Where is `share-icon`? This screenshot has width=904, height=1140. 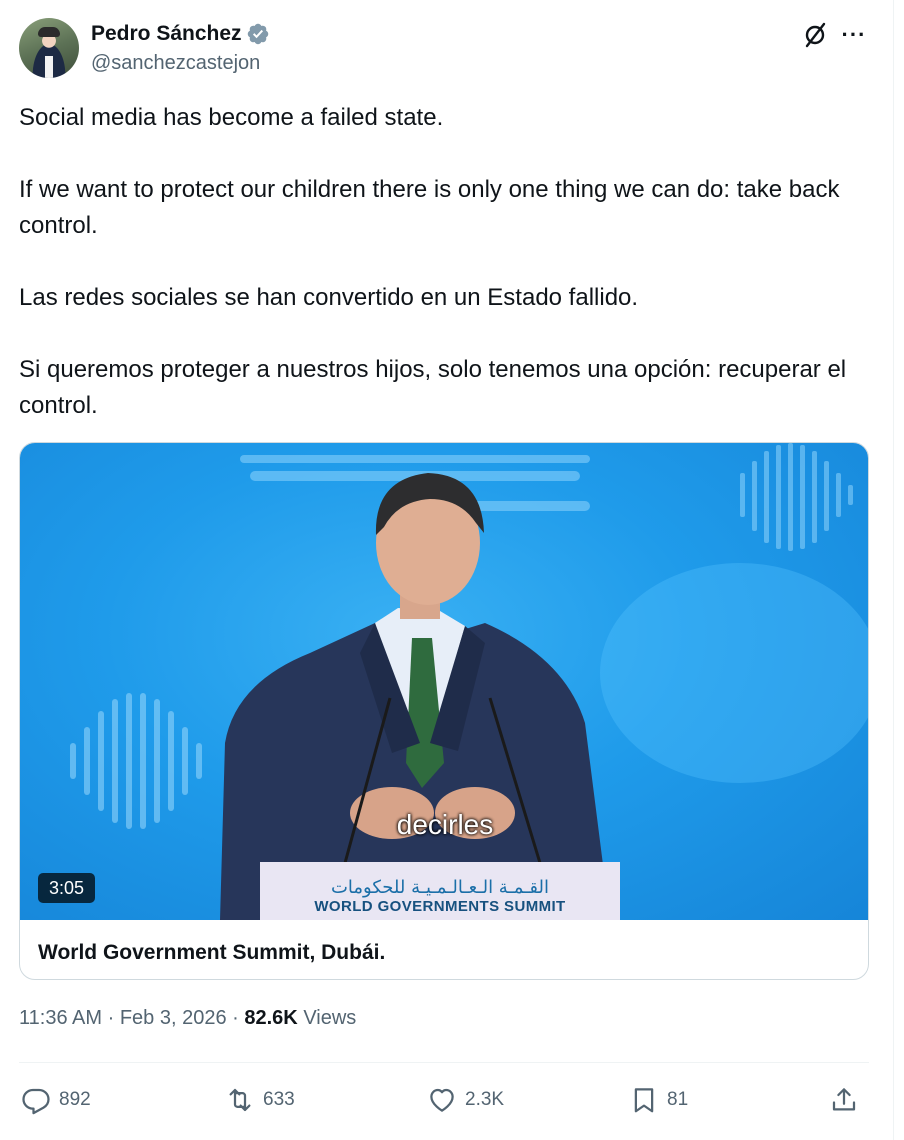 share-icon is located at coordinates (844, 1099).